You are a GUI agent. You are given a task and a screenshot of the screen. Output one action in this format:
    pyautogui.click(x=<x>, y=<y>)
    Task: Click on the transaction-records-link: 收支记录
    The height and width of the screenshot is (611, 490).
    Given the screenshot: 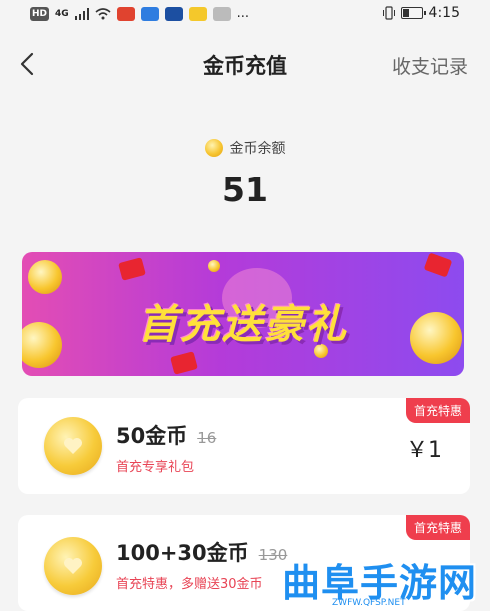 What is the action you would take?
    pyautogui.click(x=430, y=65)
    